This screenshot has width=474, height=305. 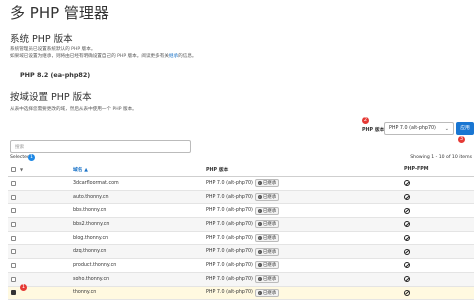 I want to click on table-row: thonny.cn PHP 7.0 (alt-php70) i 已继承, so click(x=241, y=293).